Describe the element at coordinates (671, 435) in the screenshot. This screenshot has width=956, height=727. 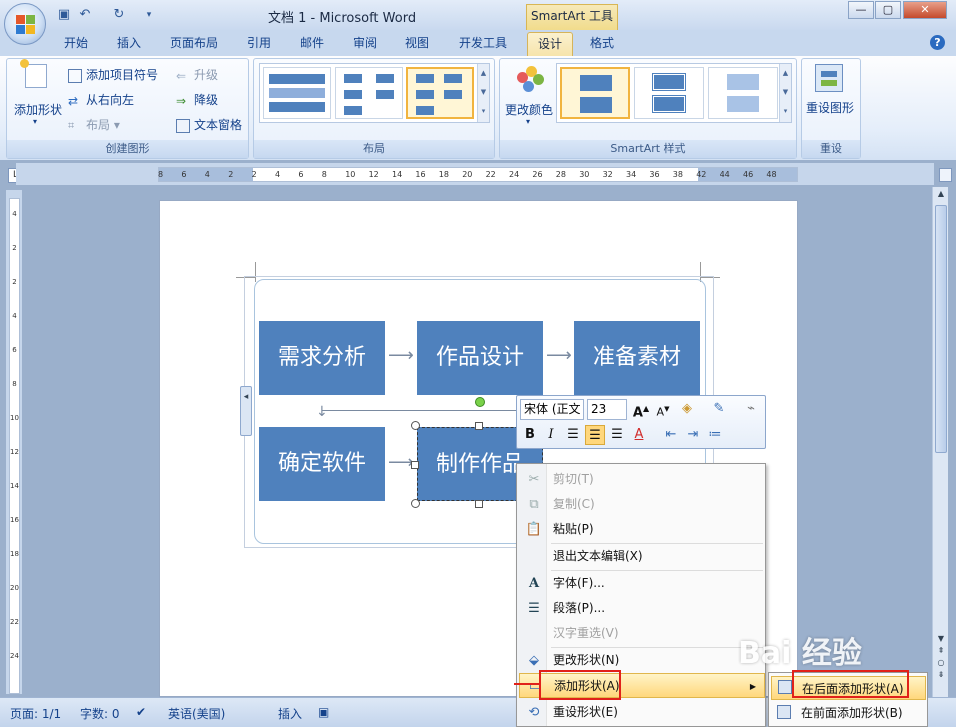
I see `decrease-indent-icon: ⇤` at that location.